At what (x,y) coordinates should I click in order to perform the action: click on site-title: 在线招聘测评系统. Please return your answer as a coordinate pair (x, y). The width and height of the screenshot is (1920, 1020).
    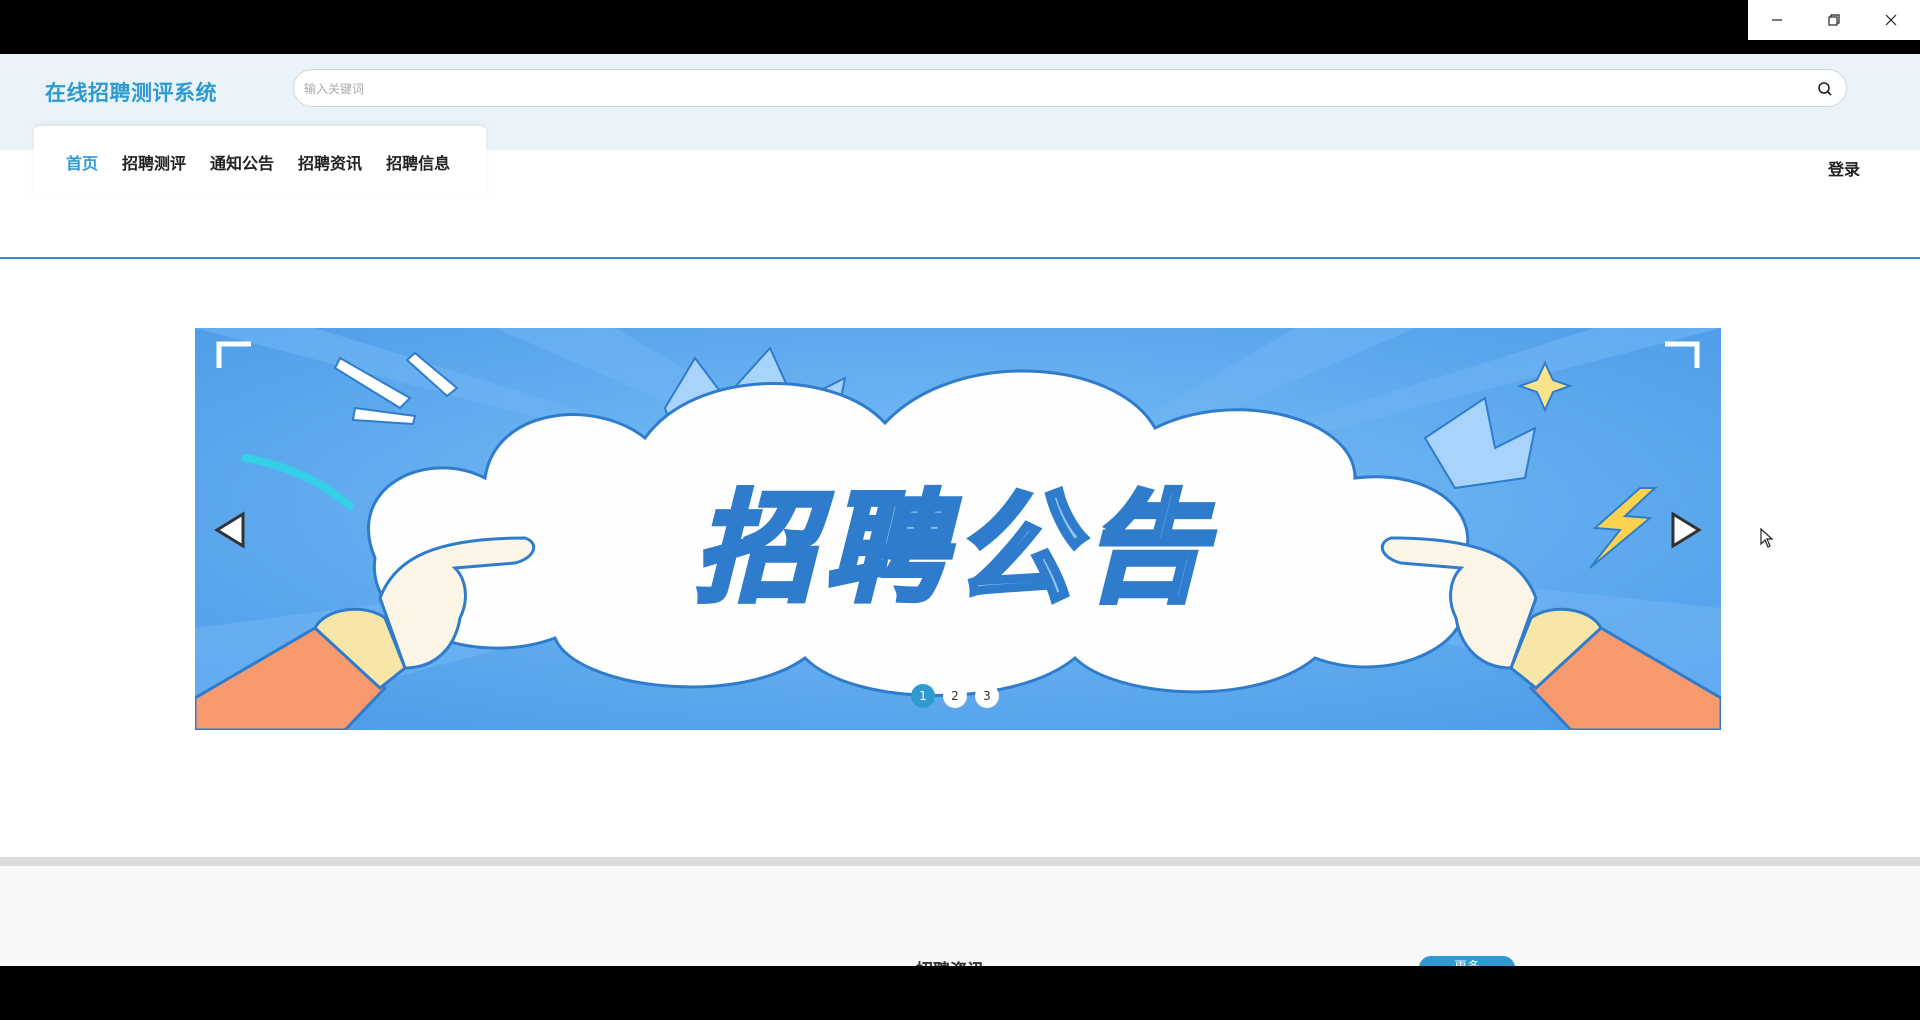
    Looking at the image, I should click on (131, 92).